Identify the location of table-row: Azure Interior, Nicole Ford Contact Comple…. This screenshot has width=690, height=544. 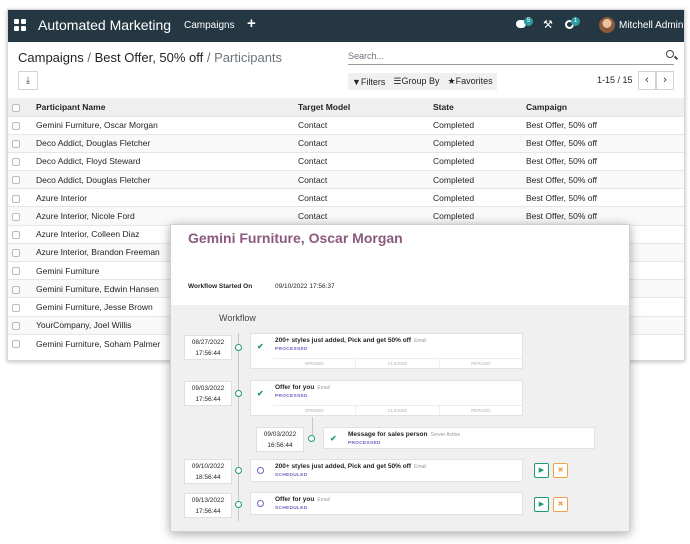
(346, 216).